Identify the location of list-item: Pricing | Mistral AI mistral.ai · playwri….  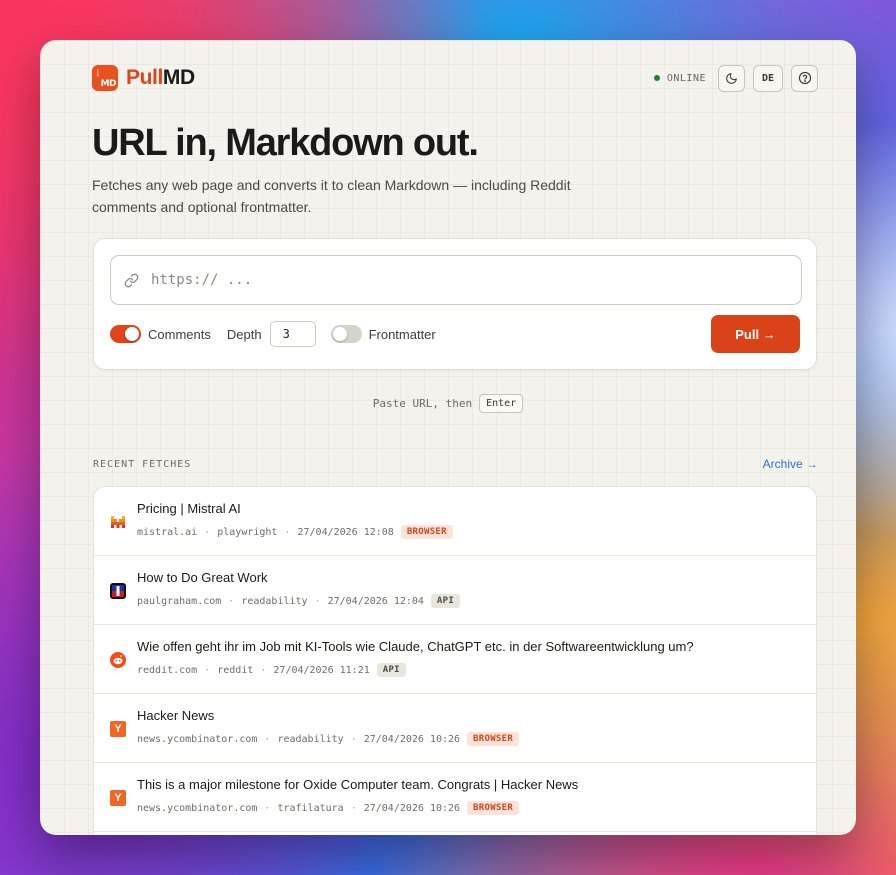
(455, 521).